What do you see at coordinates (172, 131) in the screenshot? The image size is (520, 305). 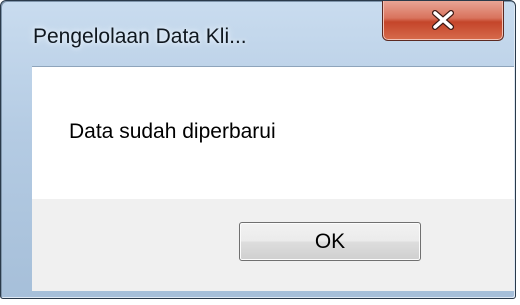 I see `message-text: Data sudah diperbarui` at bounding box center [172, 131].